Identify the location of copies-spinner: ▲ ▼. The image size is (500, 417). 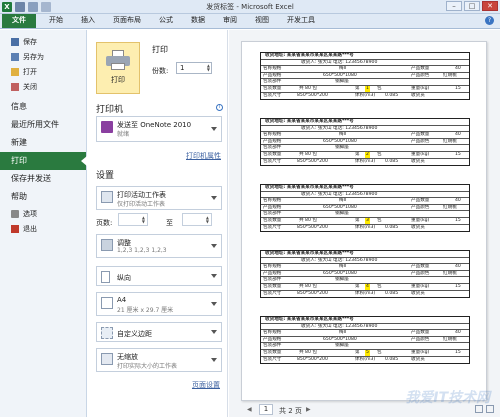
(208, 68).